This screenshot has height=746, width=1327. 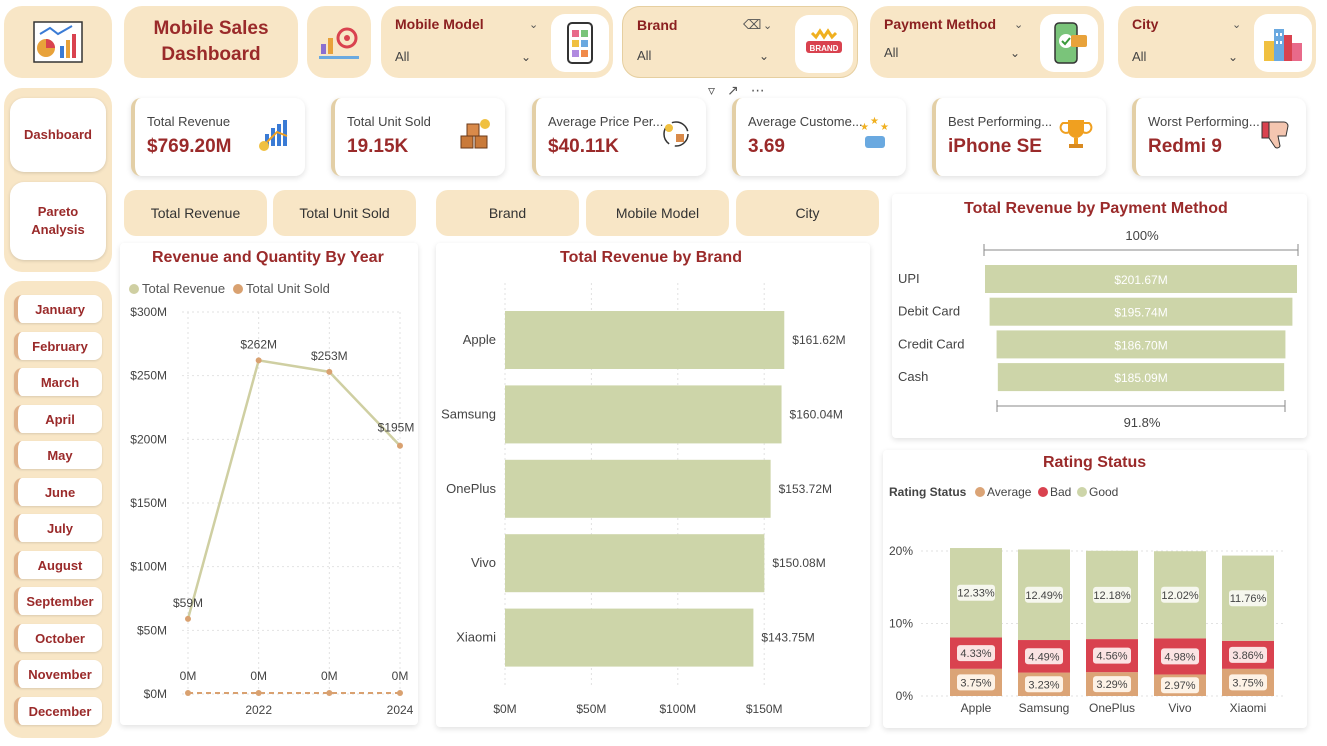 I want to click on month-button-august: August, so click(x=58, y=565).